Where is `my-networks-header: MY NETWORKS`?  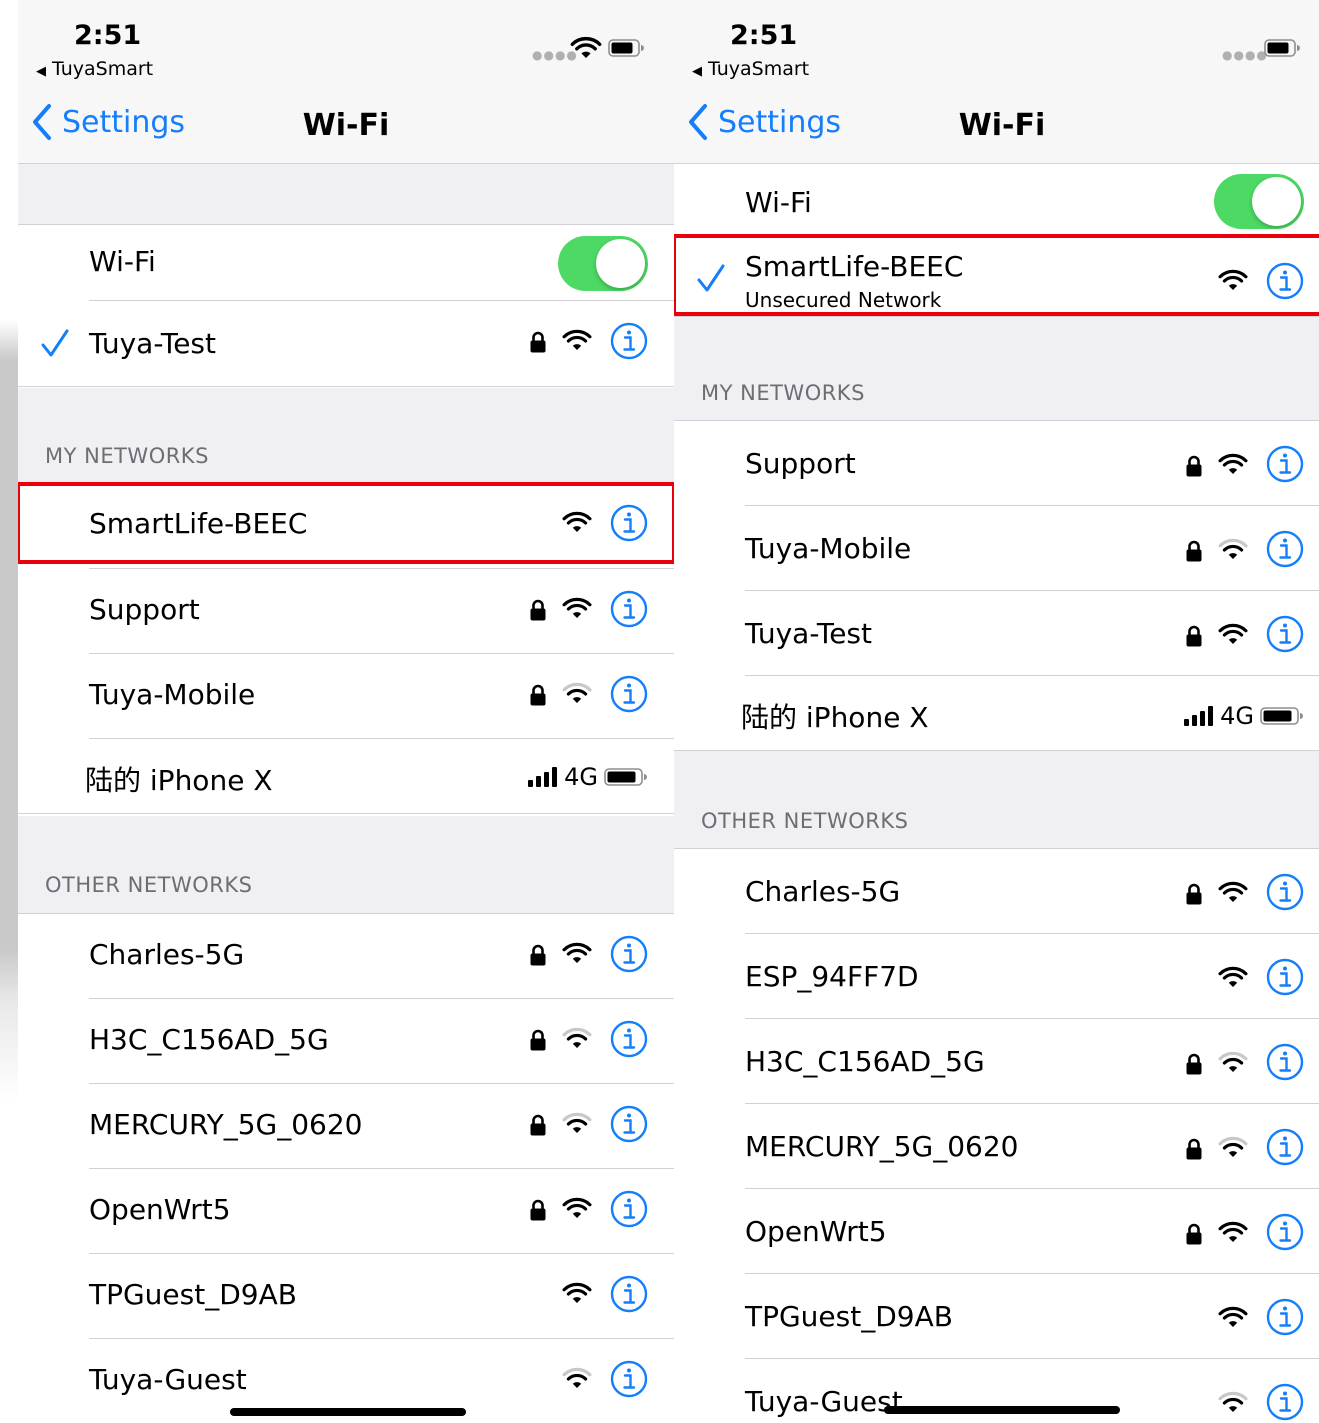 my-networks-header: MY NETWORKS is located at coordinates (783, 393).